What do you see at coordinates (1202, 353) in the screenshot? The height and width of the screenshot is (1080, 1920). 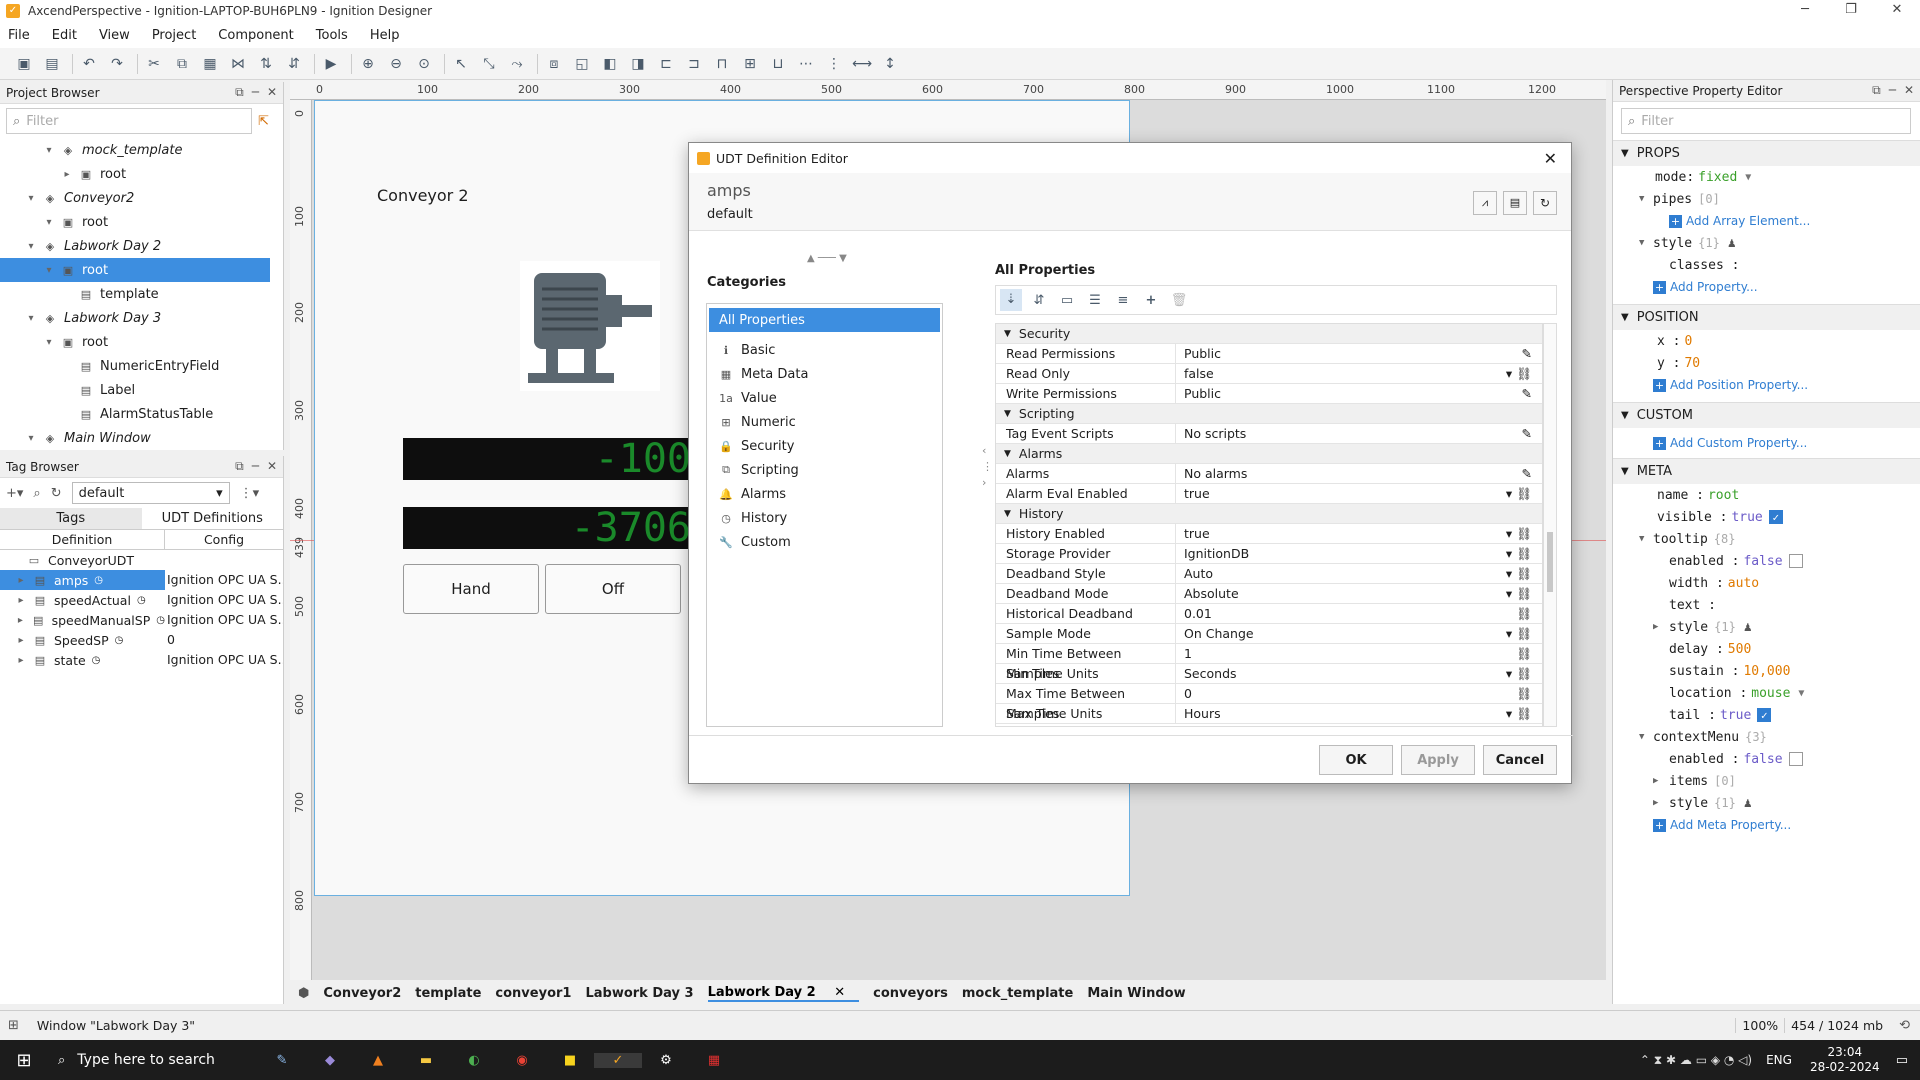 I see `property-value: Public` at bounding box center [1202, 353].